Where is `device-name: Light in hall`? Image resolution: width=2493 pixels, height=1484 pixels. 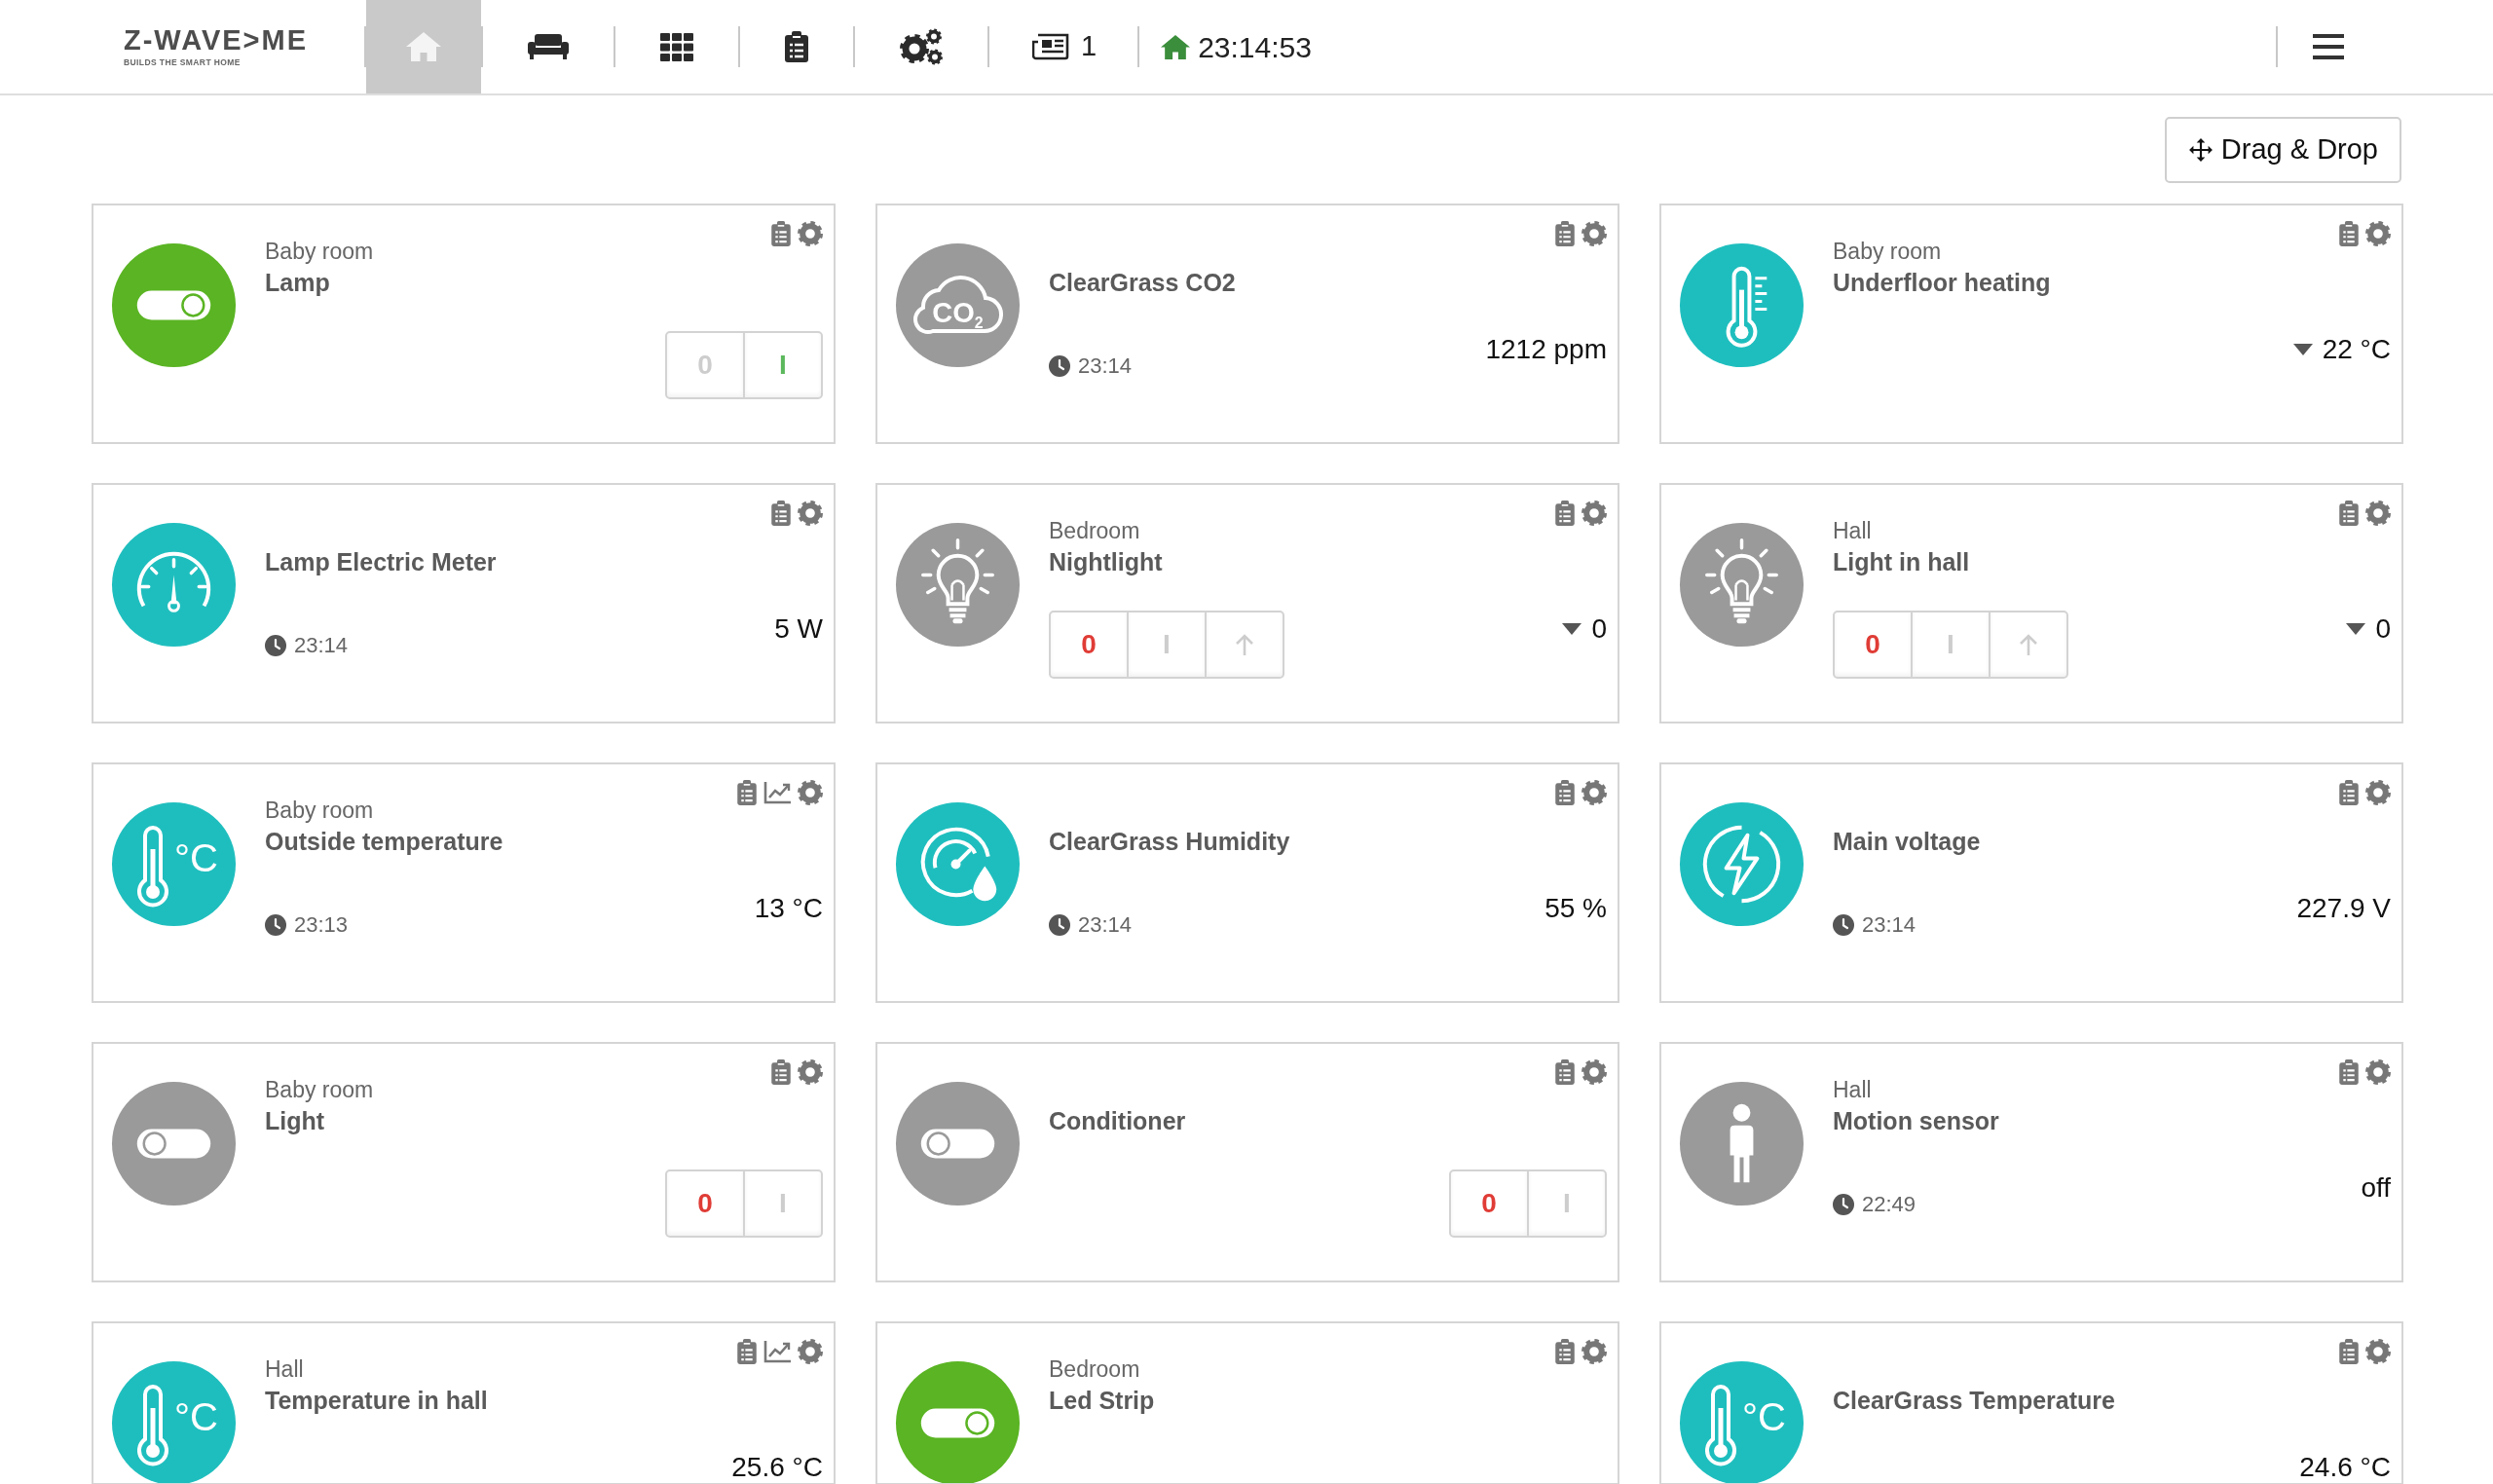 device-name: Light in hall is located at coordinates (1902, 562).